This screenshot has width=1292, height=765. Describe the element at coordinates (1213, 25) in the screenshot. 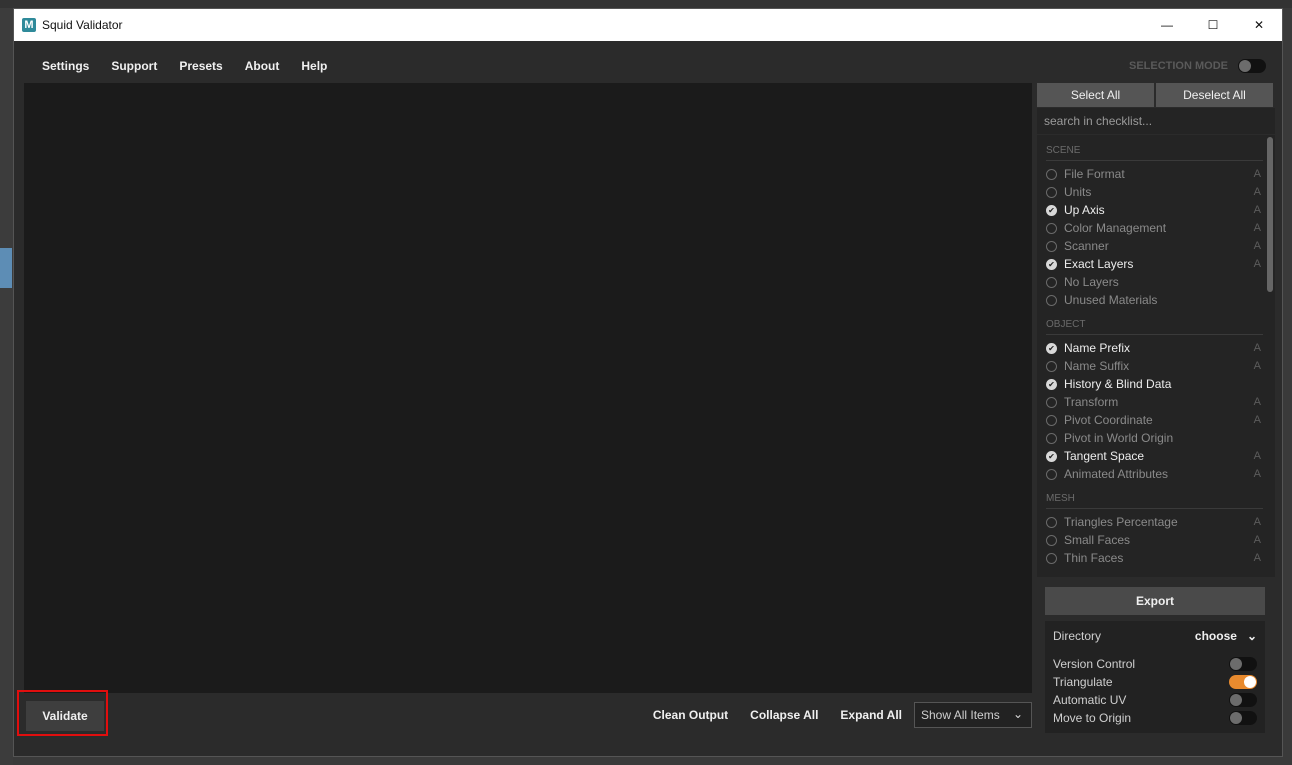

I see `maximize-button: ☐` at that location.